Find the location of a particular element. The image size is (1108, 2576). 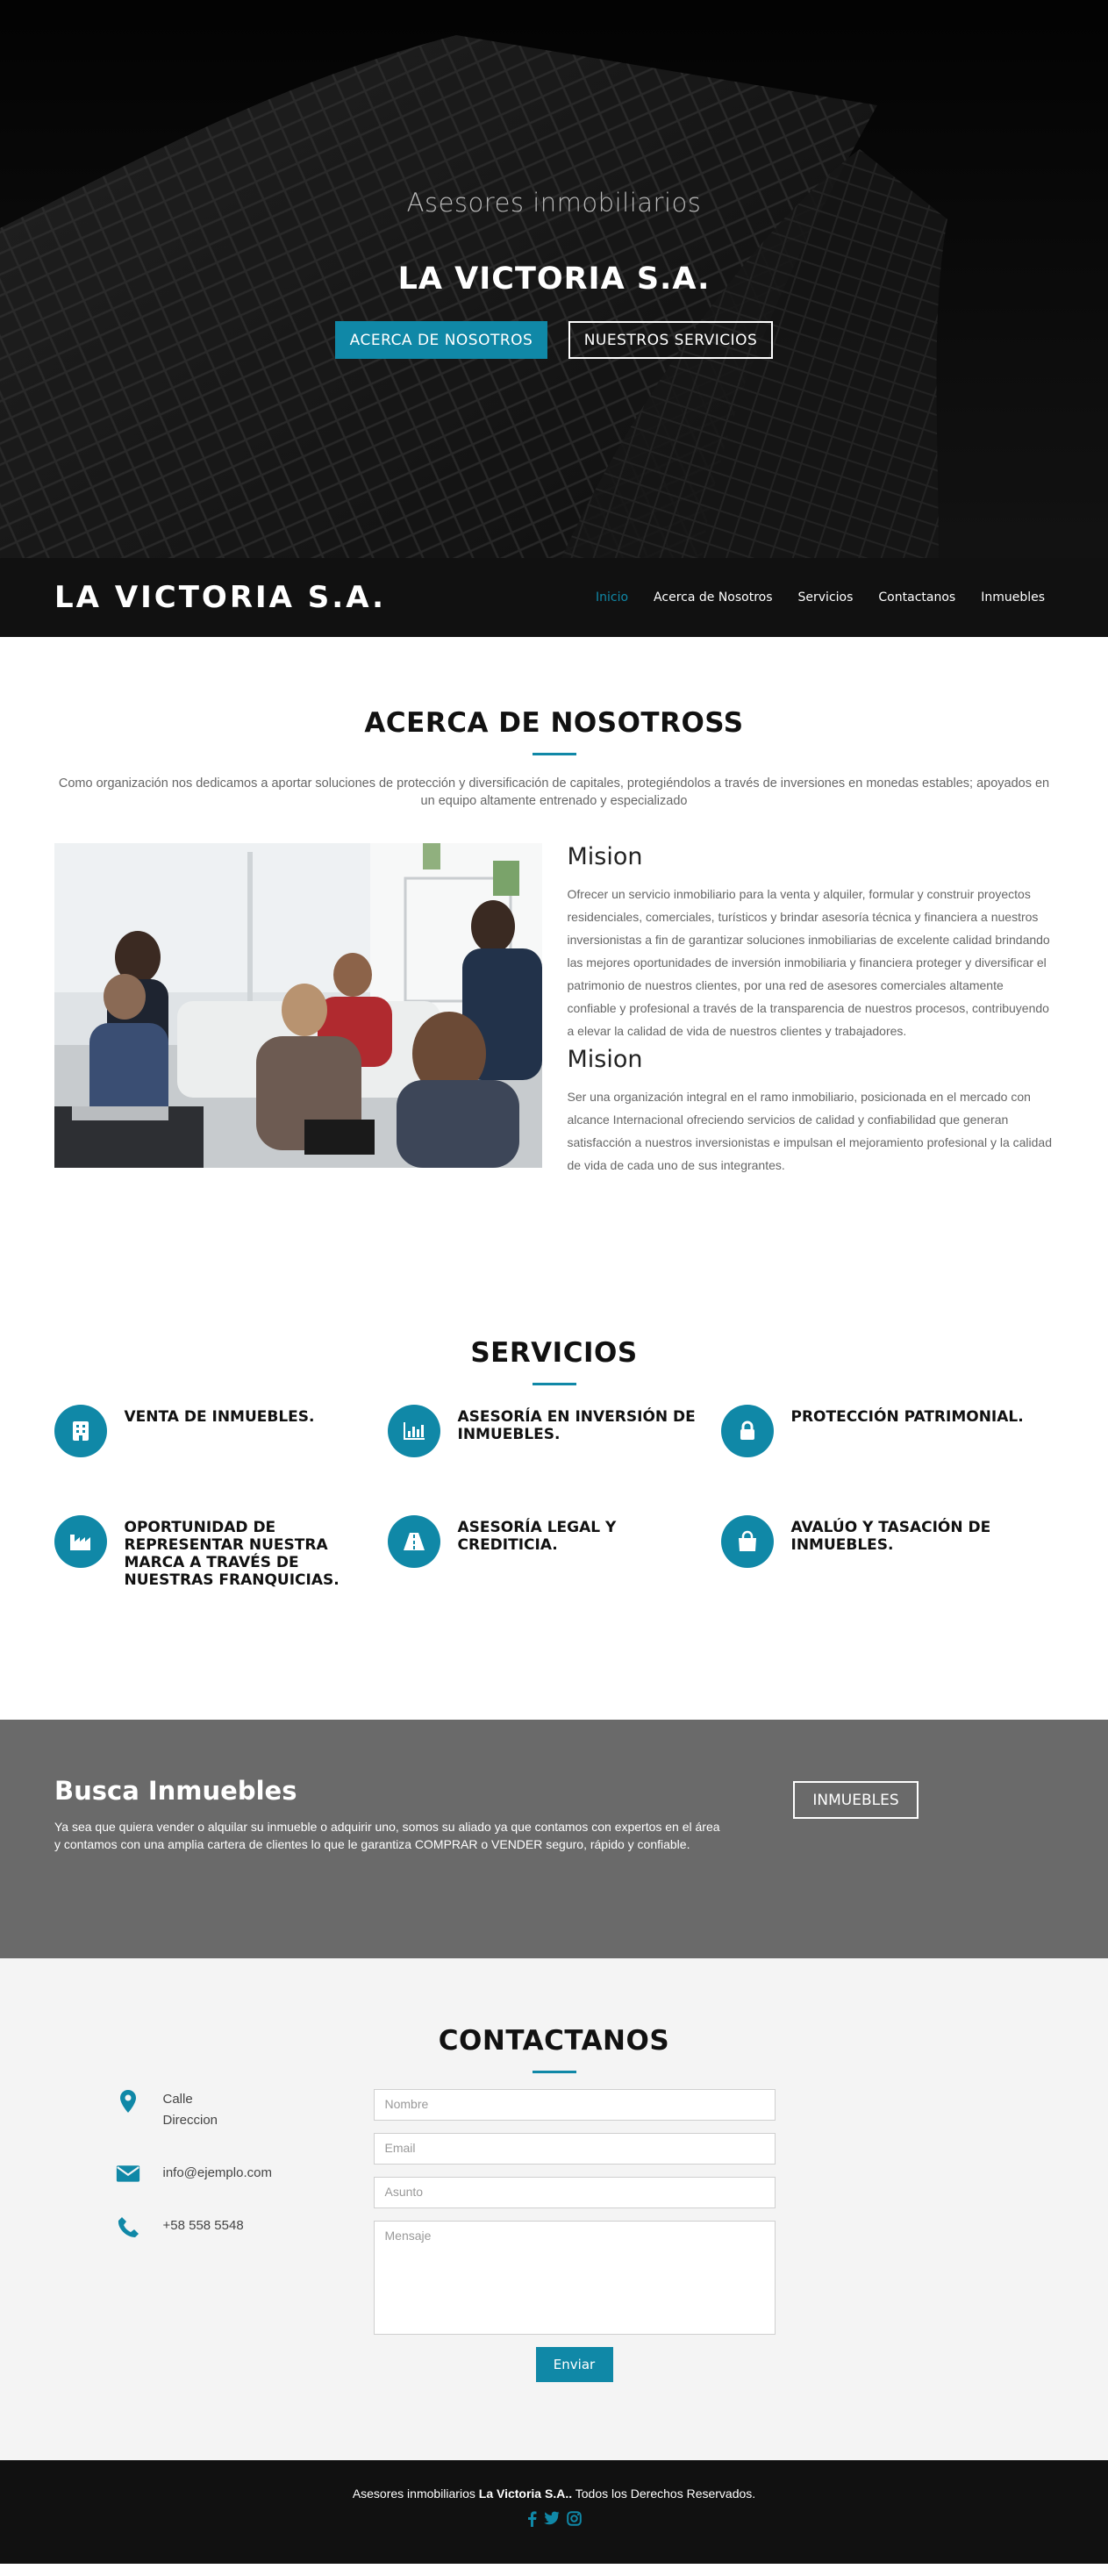

team-meeting-photo is located at coordinates (298, 1005).